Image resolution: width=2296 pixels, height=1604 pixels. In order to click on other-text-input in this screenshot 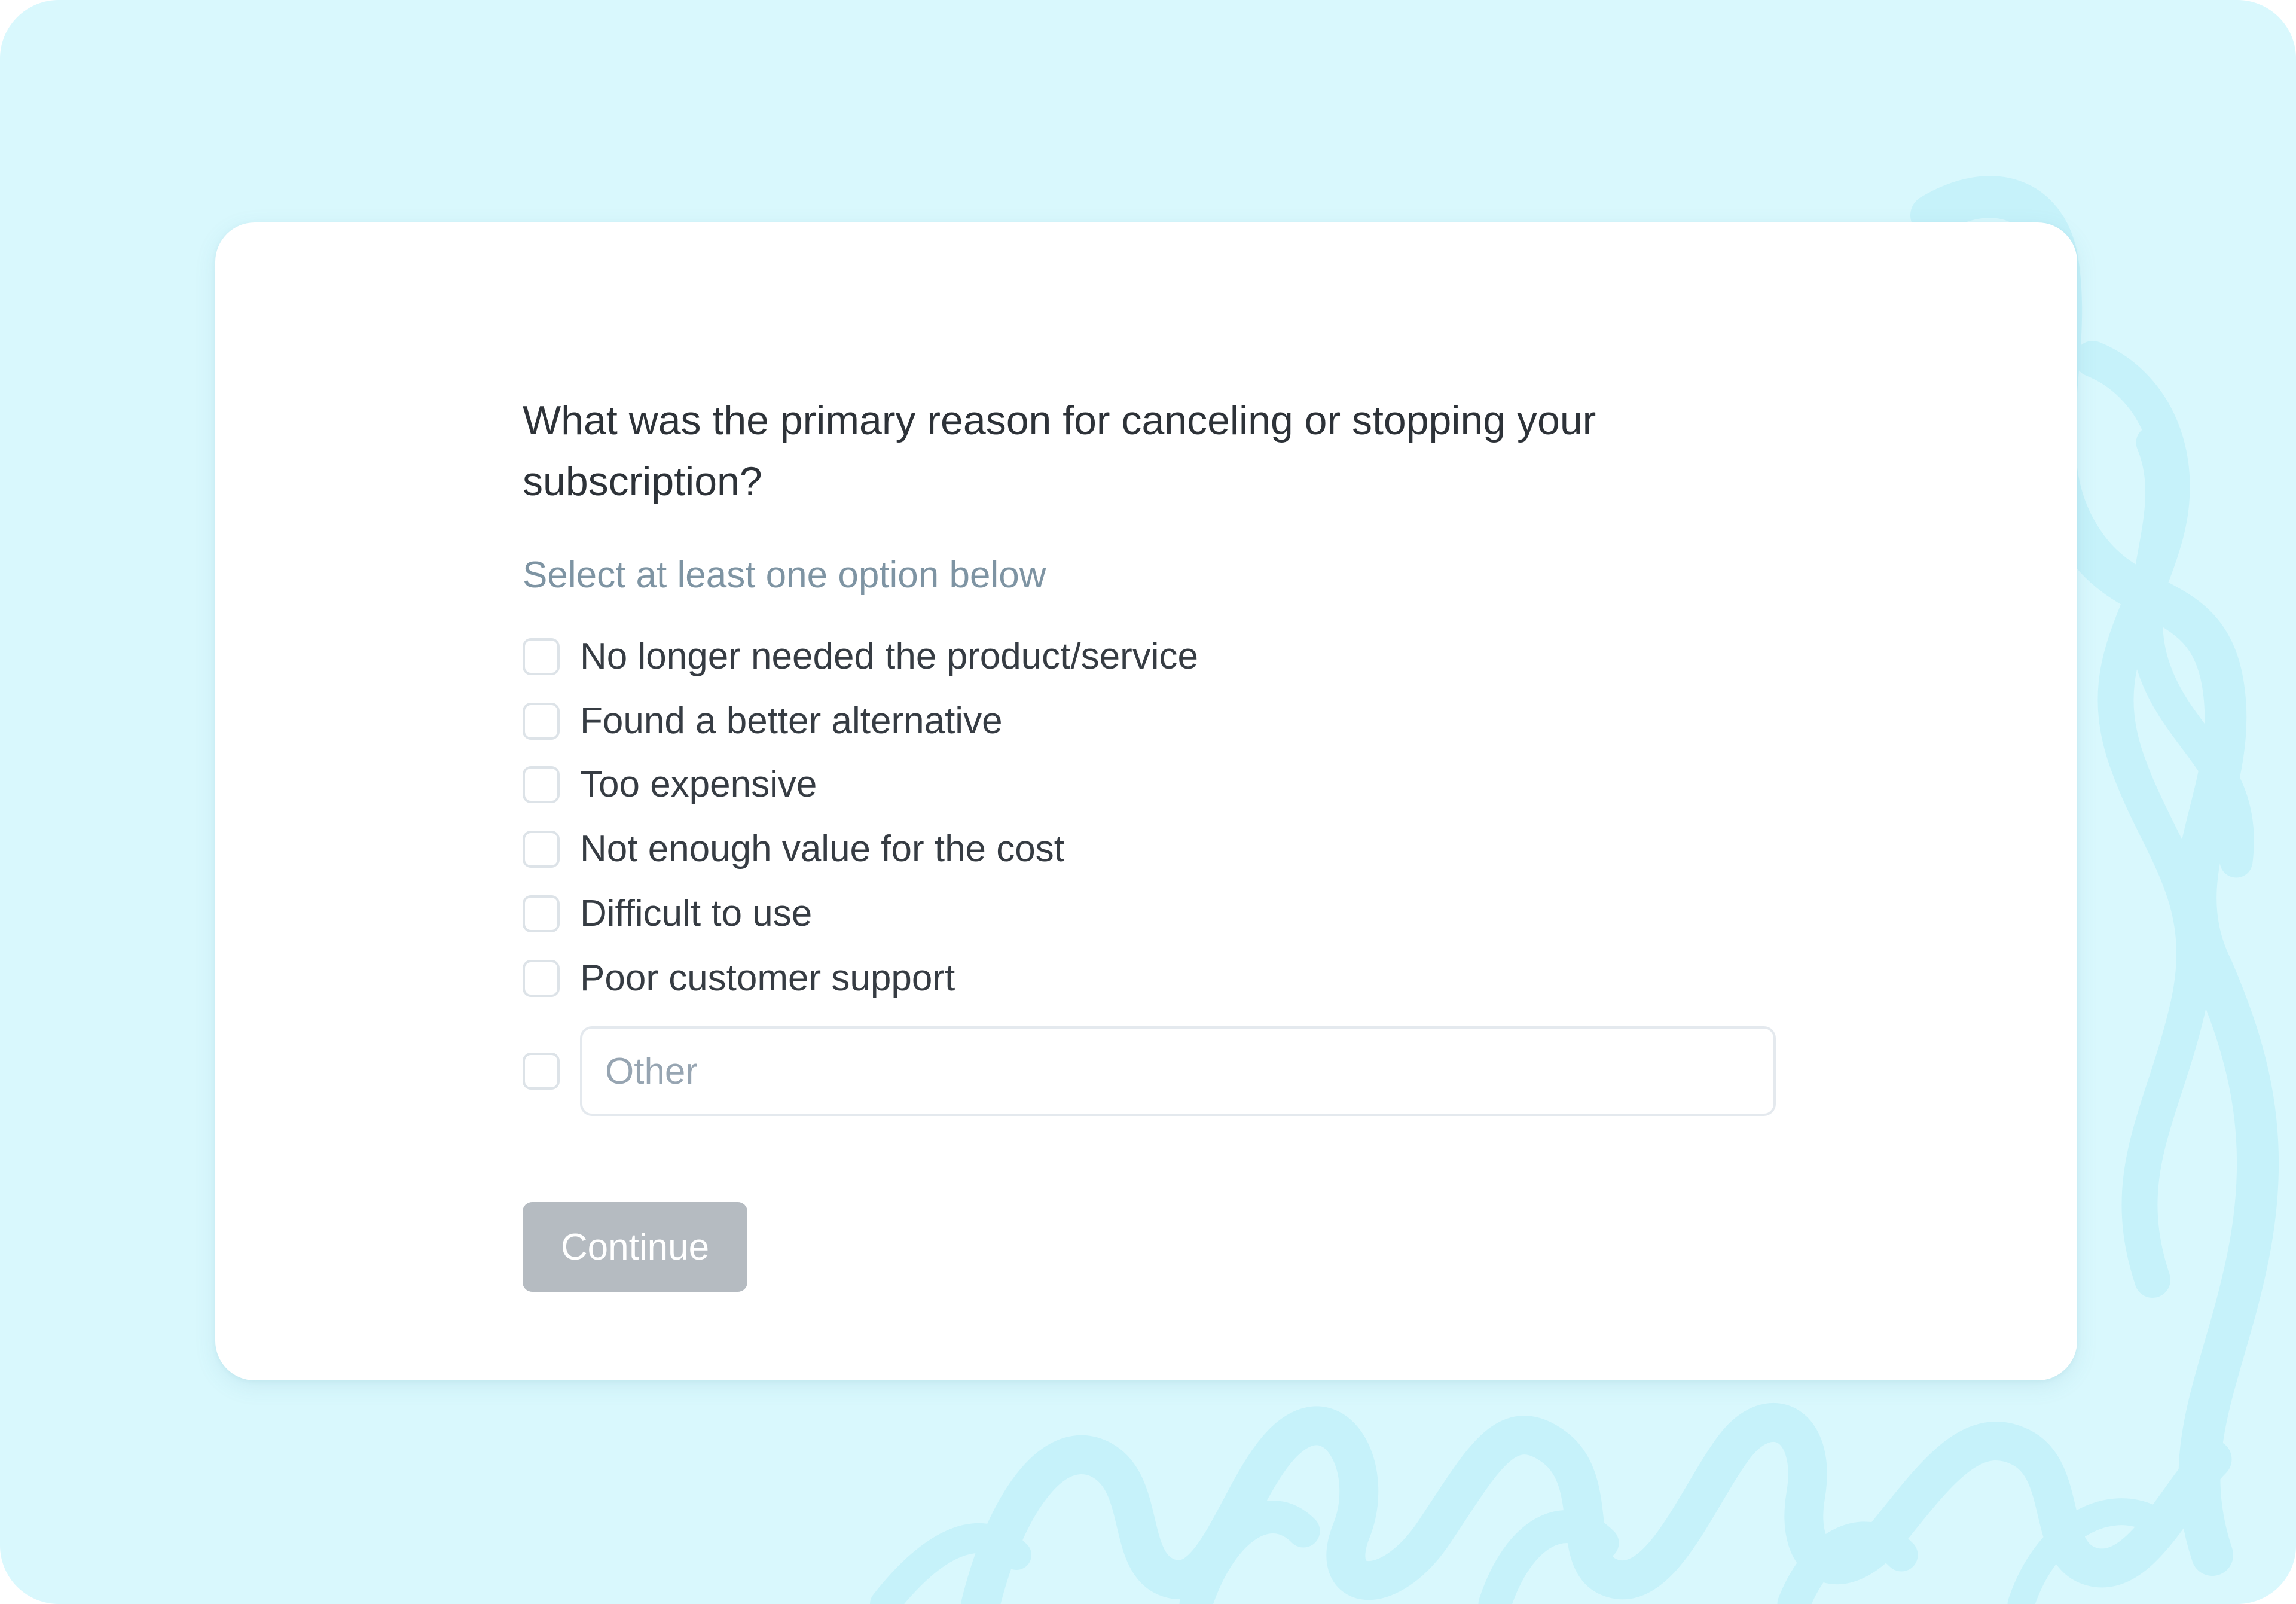, I will do `click(1178, 1071)`.